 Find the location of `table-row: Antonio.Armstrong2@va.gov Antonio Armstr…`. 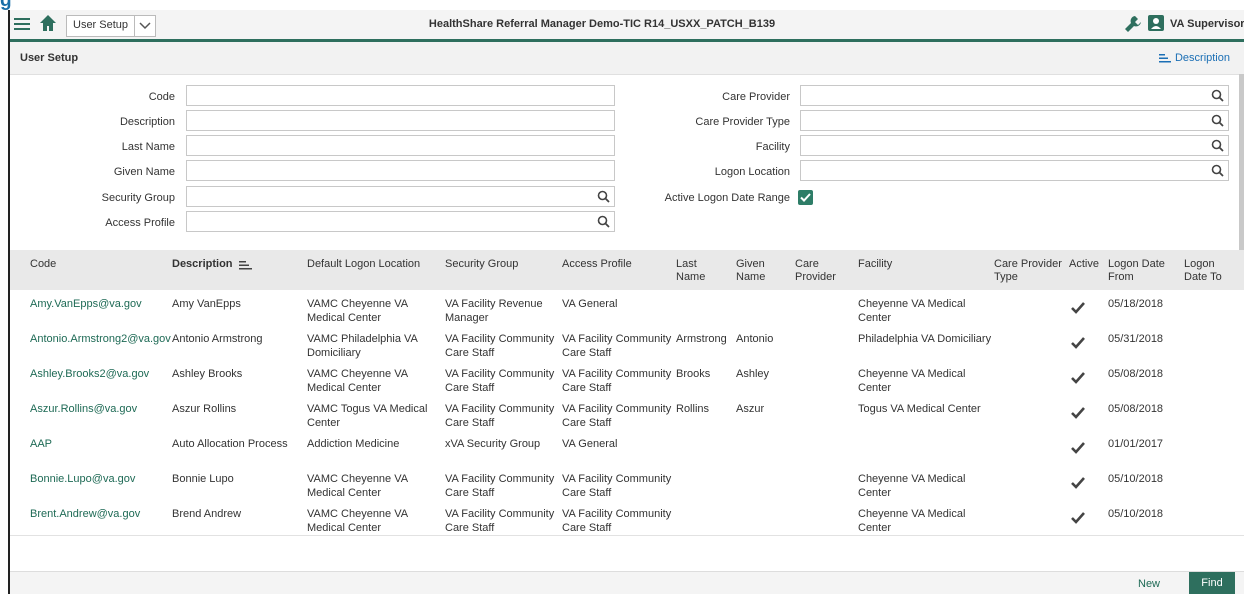

table-row: Antonio.Armstrong2@va.gov Antonio Armstr… is located at coordinates (627, 343).